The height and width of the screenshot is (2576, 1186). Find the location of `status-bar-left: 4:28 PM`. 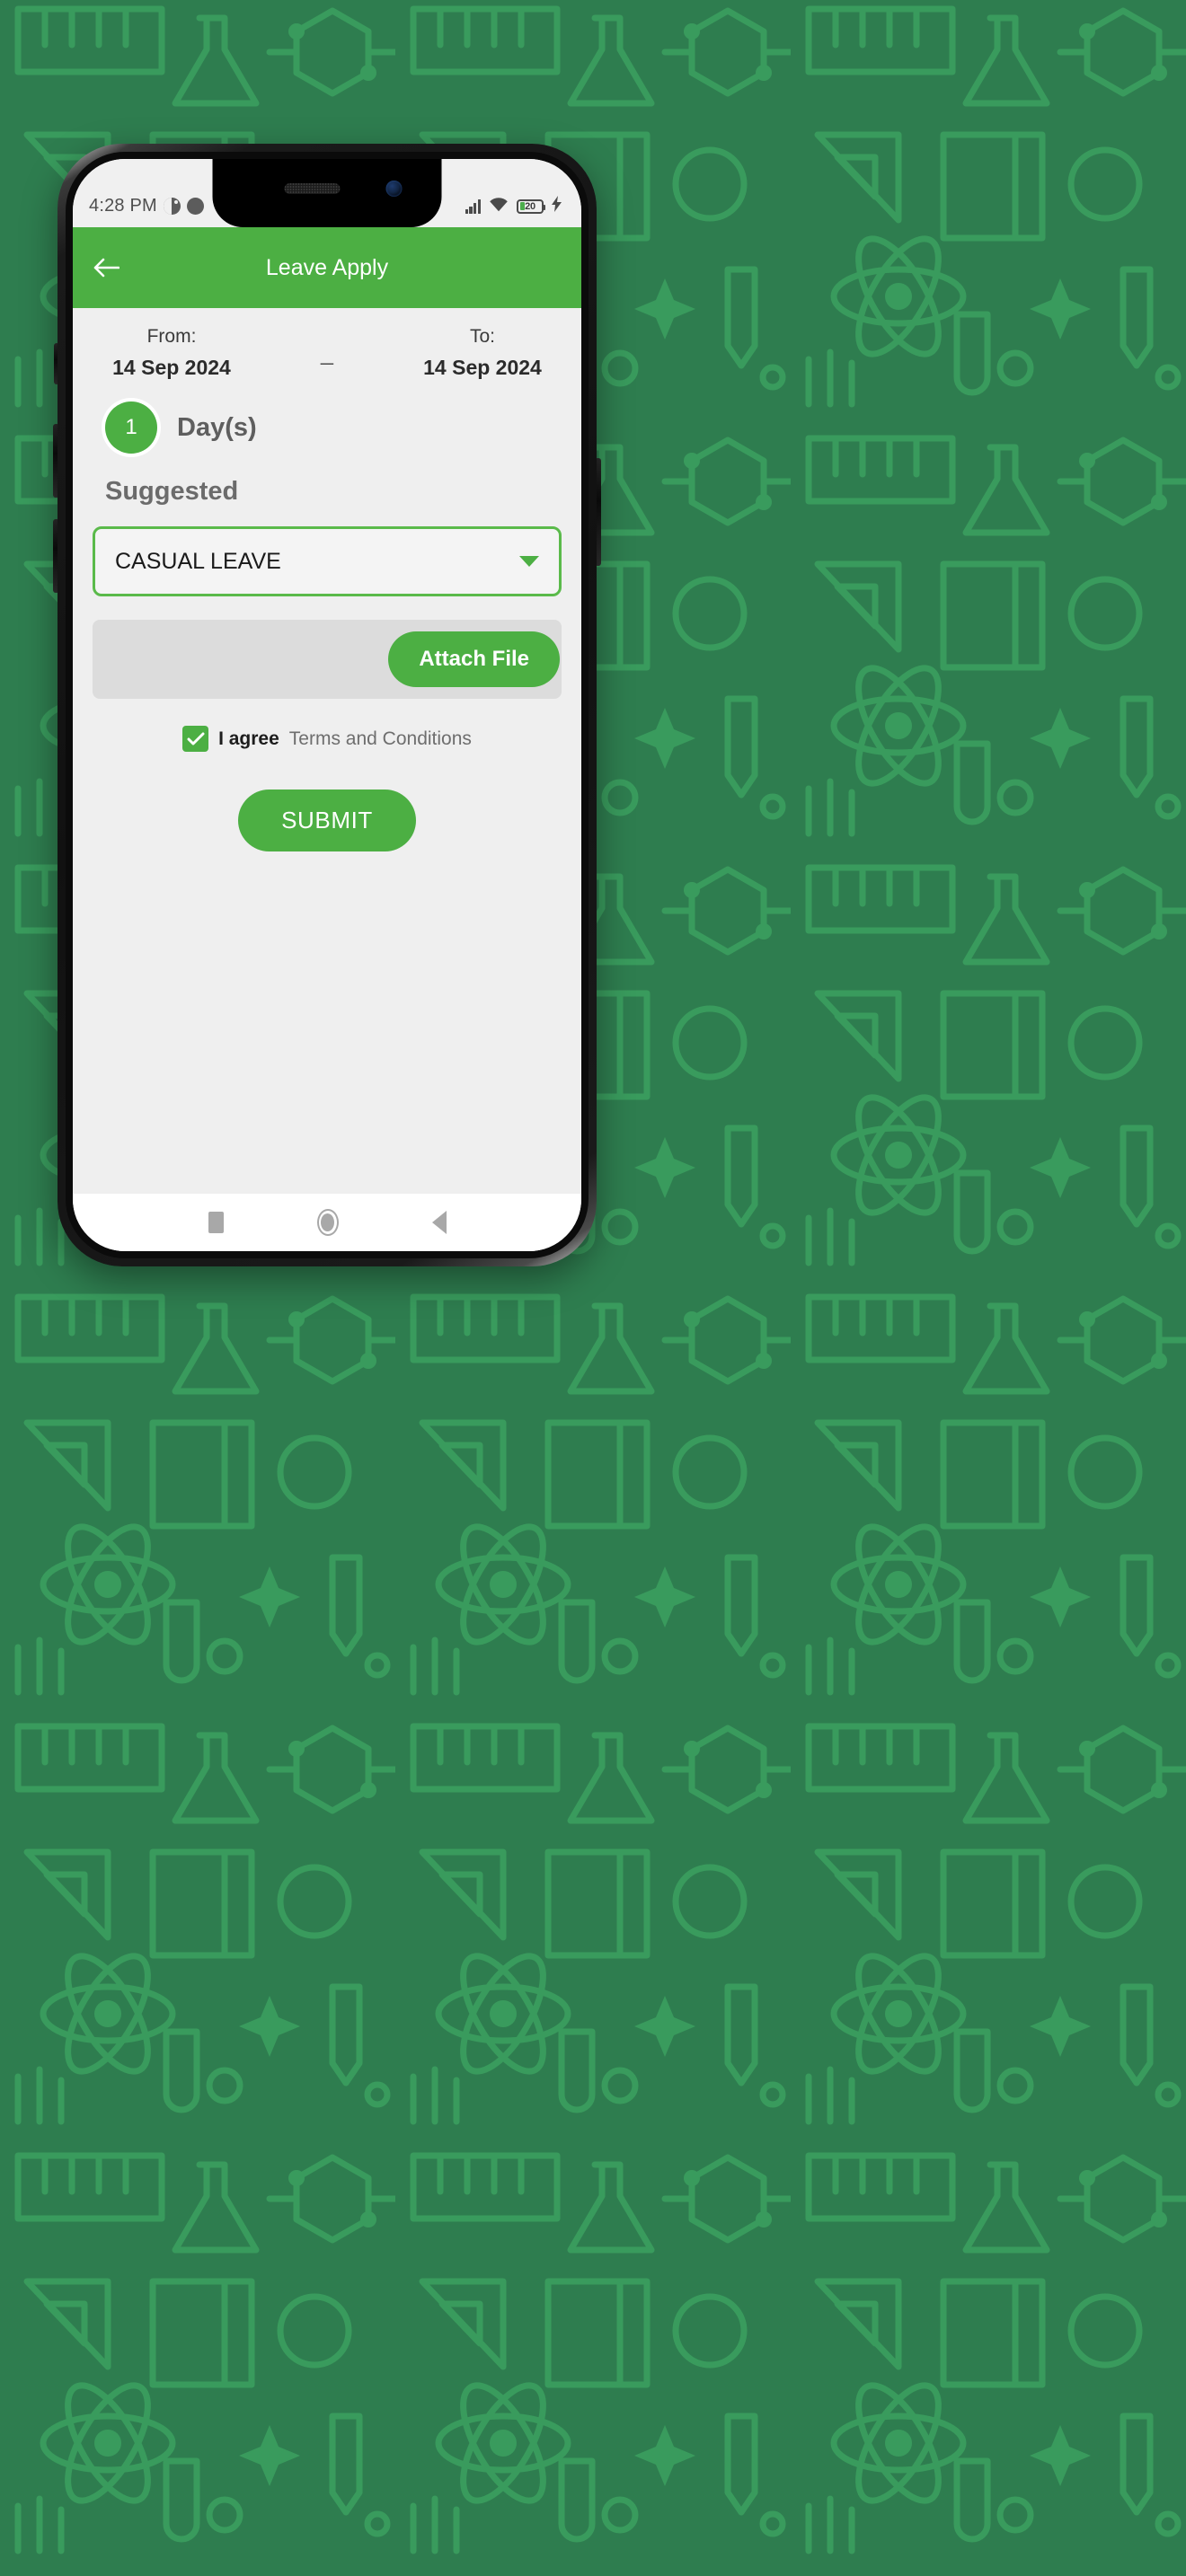

status-bar-left: 4:28 PM is located at coordinates (146, 206).